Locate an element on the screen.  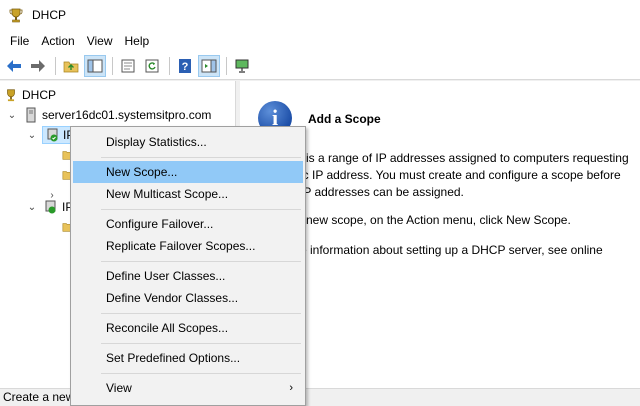
tree-item-server: ⌄ server16dc01.systemsitpro.com is located at coordinates (108, 115).